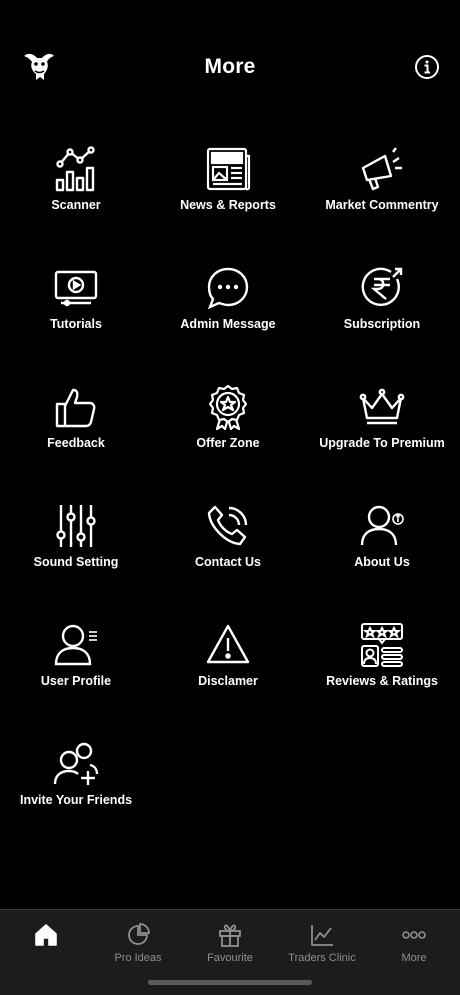 This screenshot has width=460, height=995. What do you see at coordinates (76, 526) in the screenshot?
I see `sliders-icon` at bounding box center [76, 526].